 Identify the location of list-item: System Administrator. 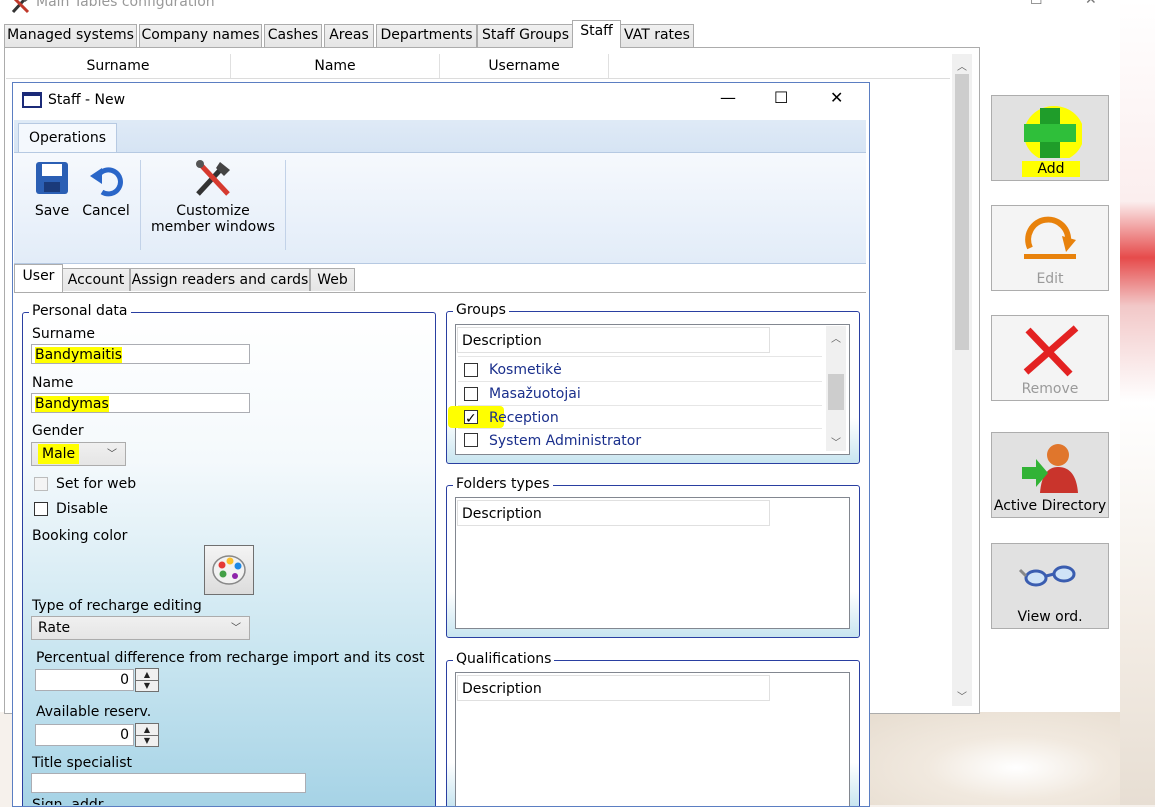
(565, 441).